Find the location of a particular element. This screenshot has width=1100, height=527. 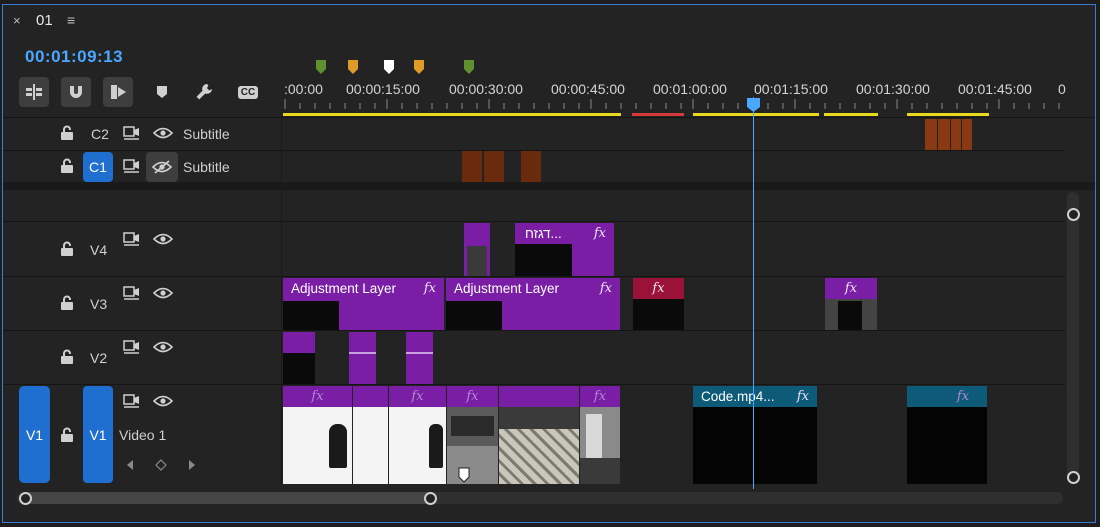

ruler-label: 00:00:30:00 is located at coordinates (486, 89).